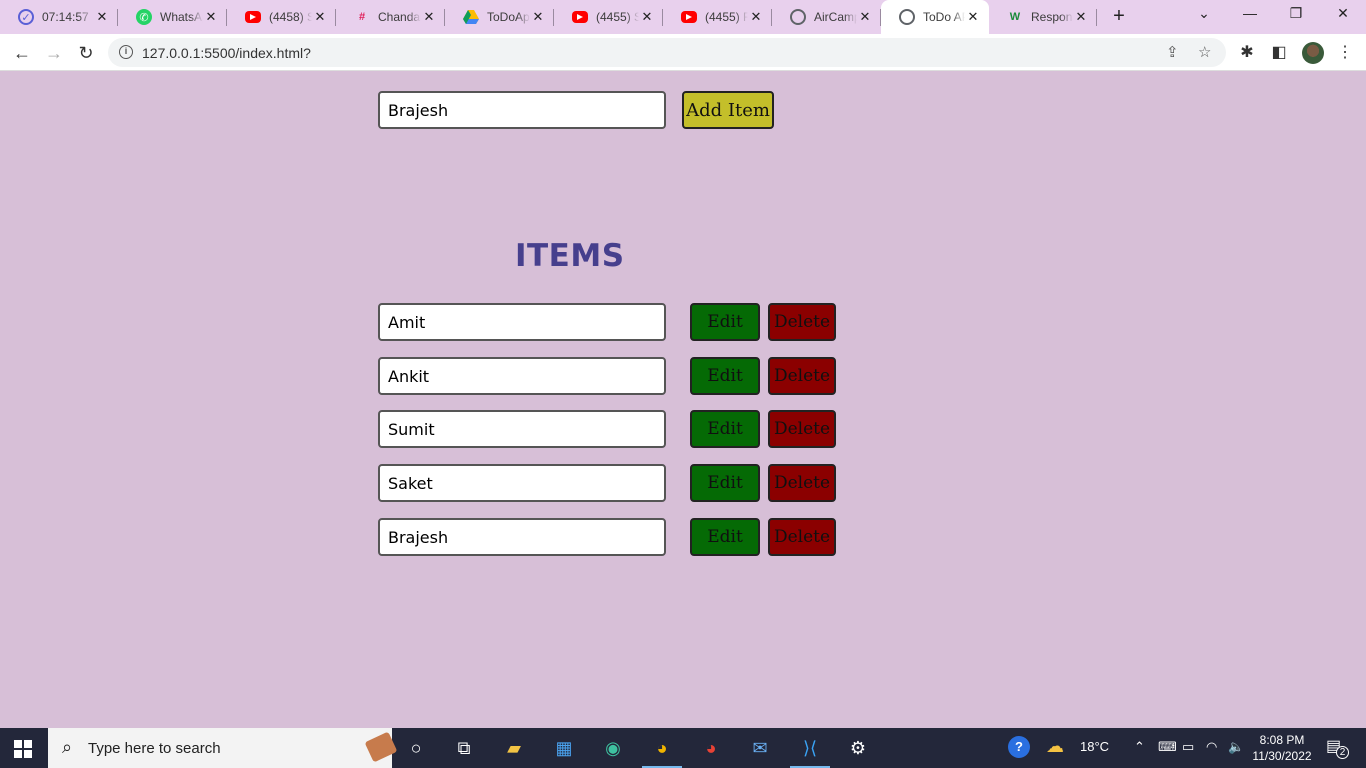 This screenshot has width=1366, height=768. What do you see at coordinates (613, 748) in the screenshot?
I see `edge-icon: ◉` at bounding box center [613, 748].